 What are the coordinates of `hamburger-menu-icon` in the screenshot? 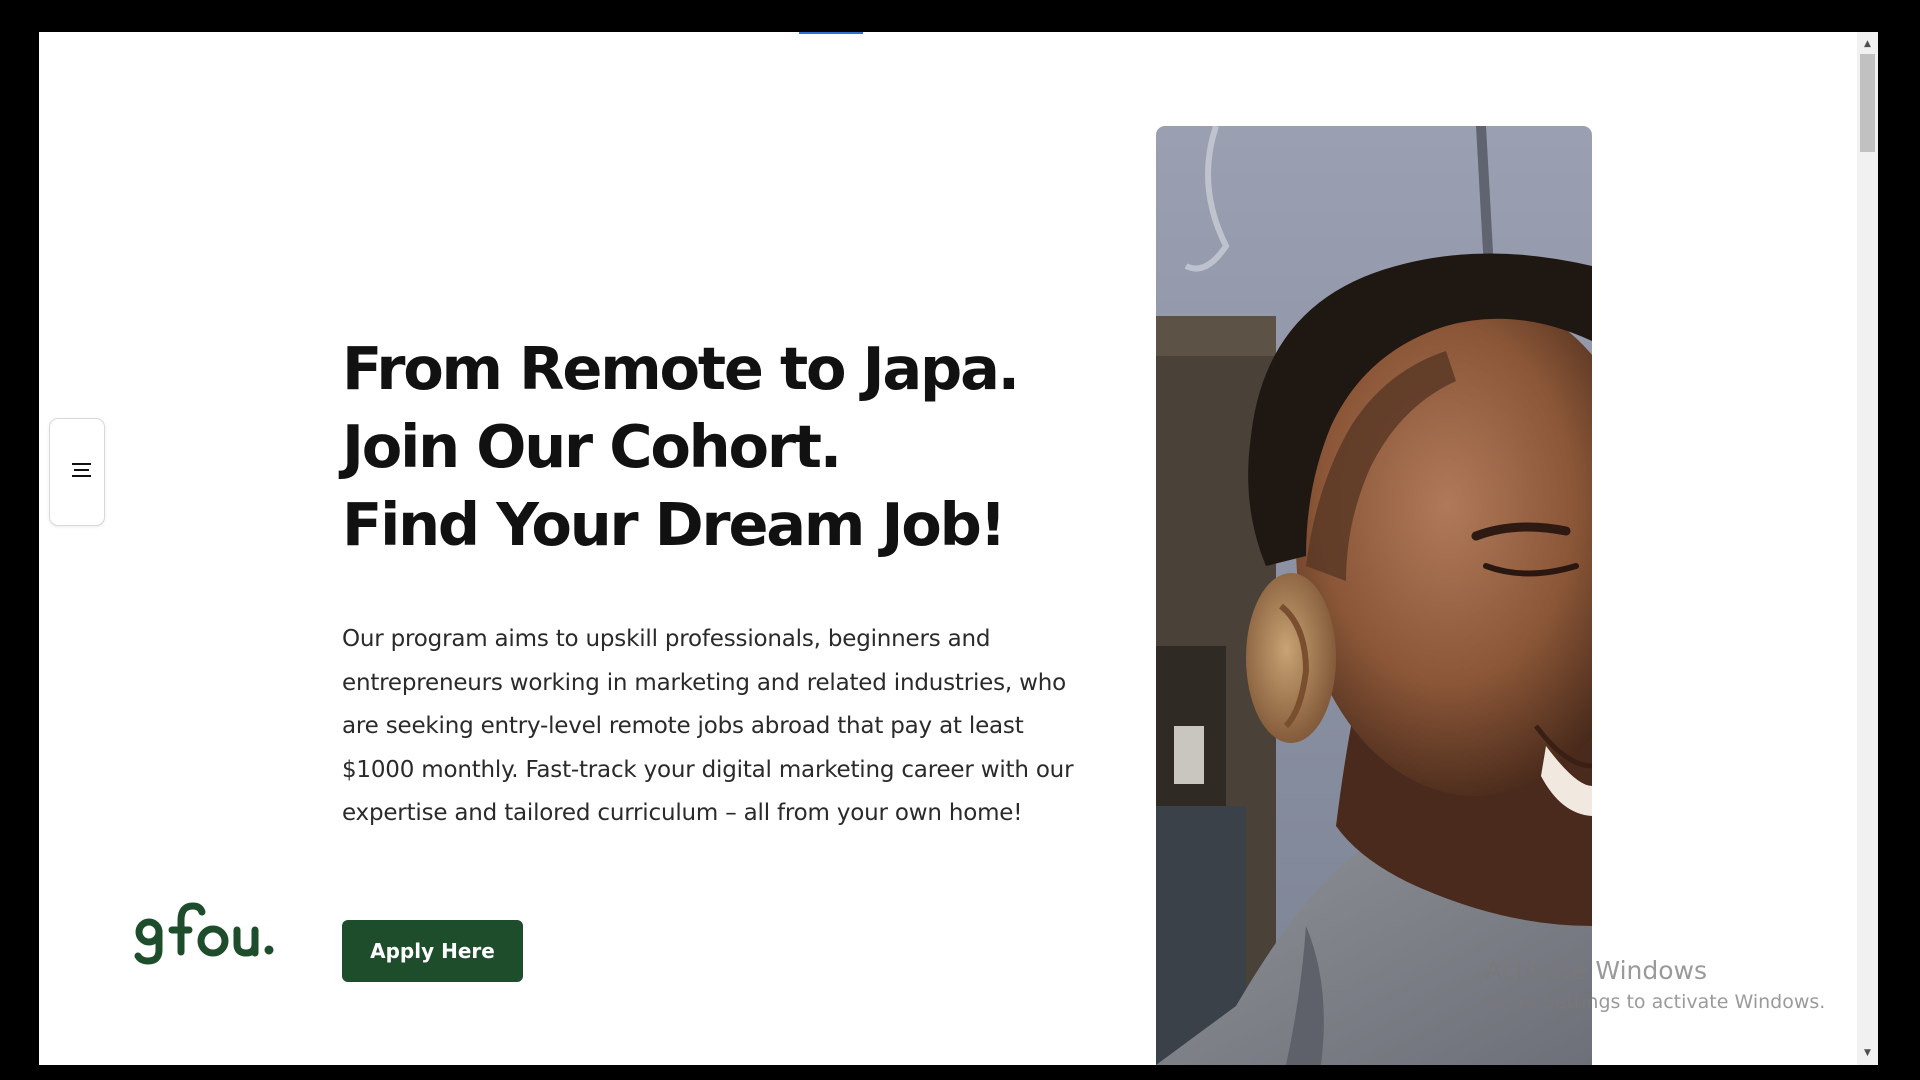 It's located at (81, 472).